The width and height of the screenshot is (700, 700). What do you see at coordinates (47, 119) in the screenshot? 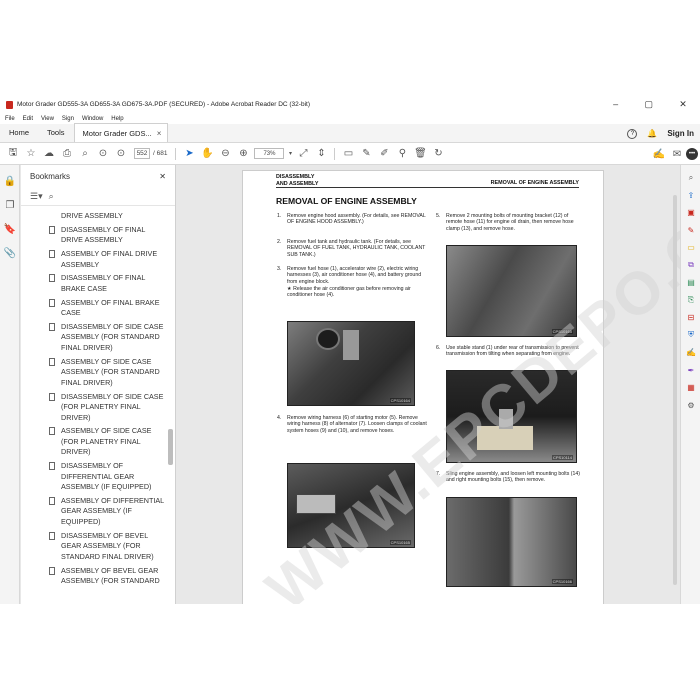
I see `menu-view: View` at bounding box center [47, 119].